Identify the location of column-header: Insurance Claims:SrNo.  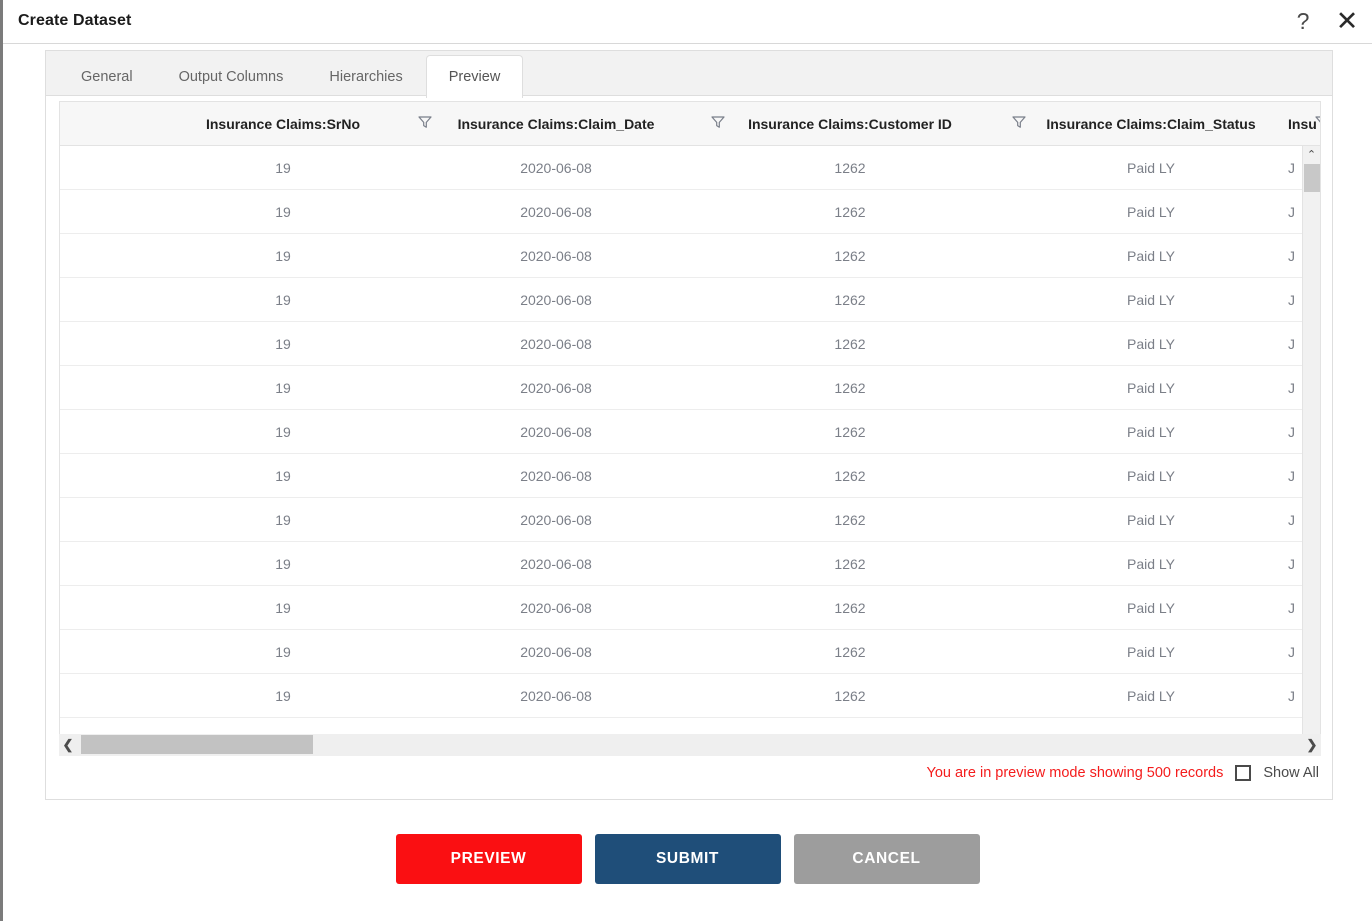
(283, 123).